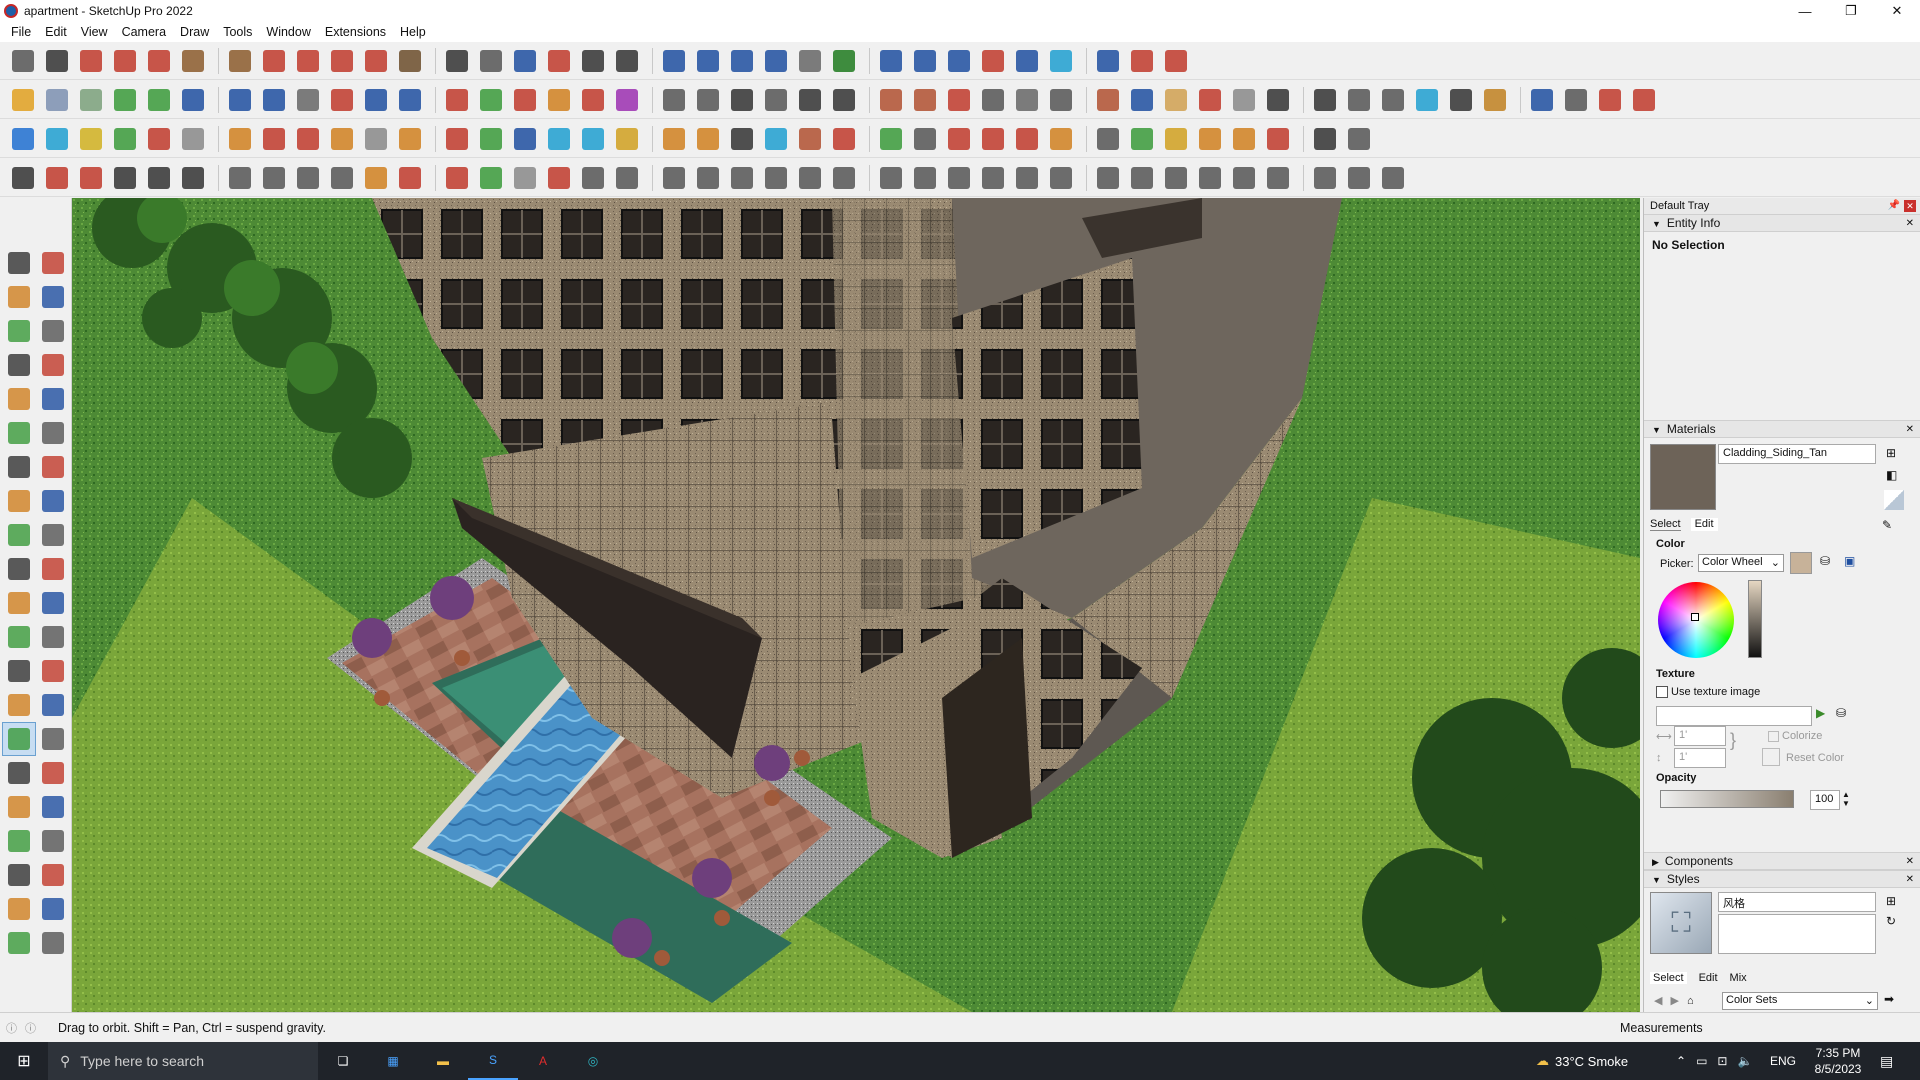  Describe the element at coordinates (1741, 563) in the screenshot. I see `picker-select: Color Wheel ⌄` at that location.